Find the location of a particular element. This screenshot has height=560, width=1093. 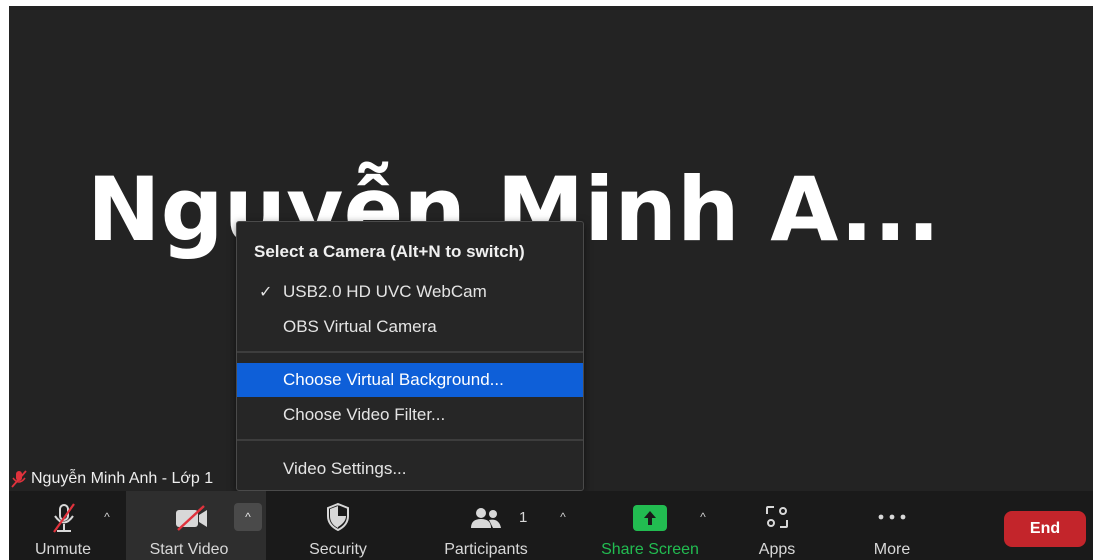

start-video-button: Start Video is located at coordinates (189, 525).